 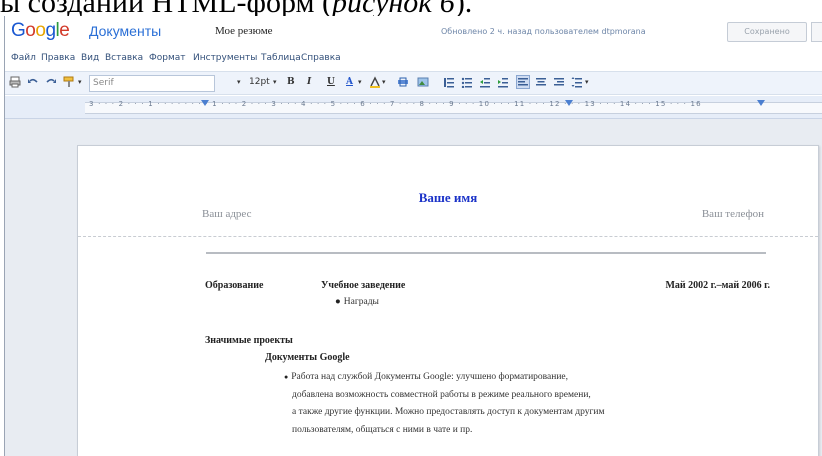 I want to click on header-divider, so click(x=448, y=236).